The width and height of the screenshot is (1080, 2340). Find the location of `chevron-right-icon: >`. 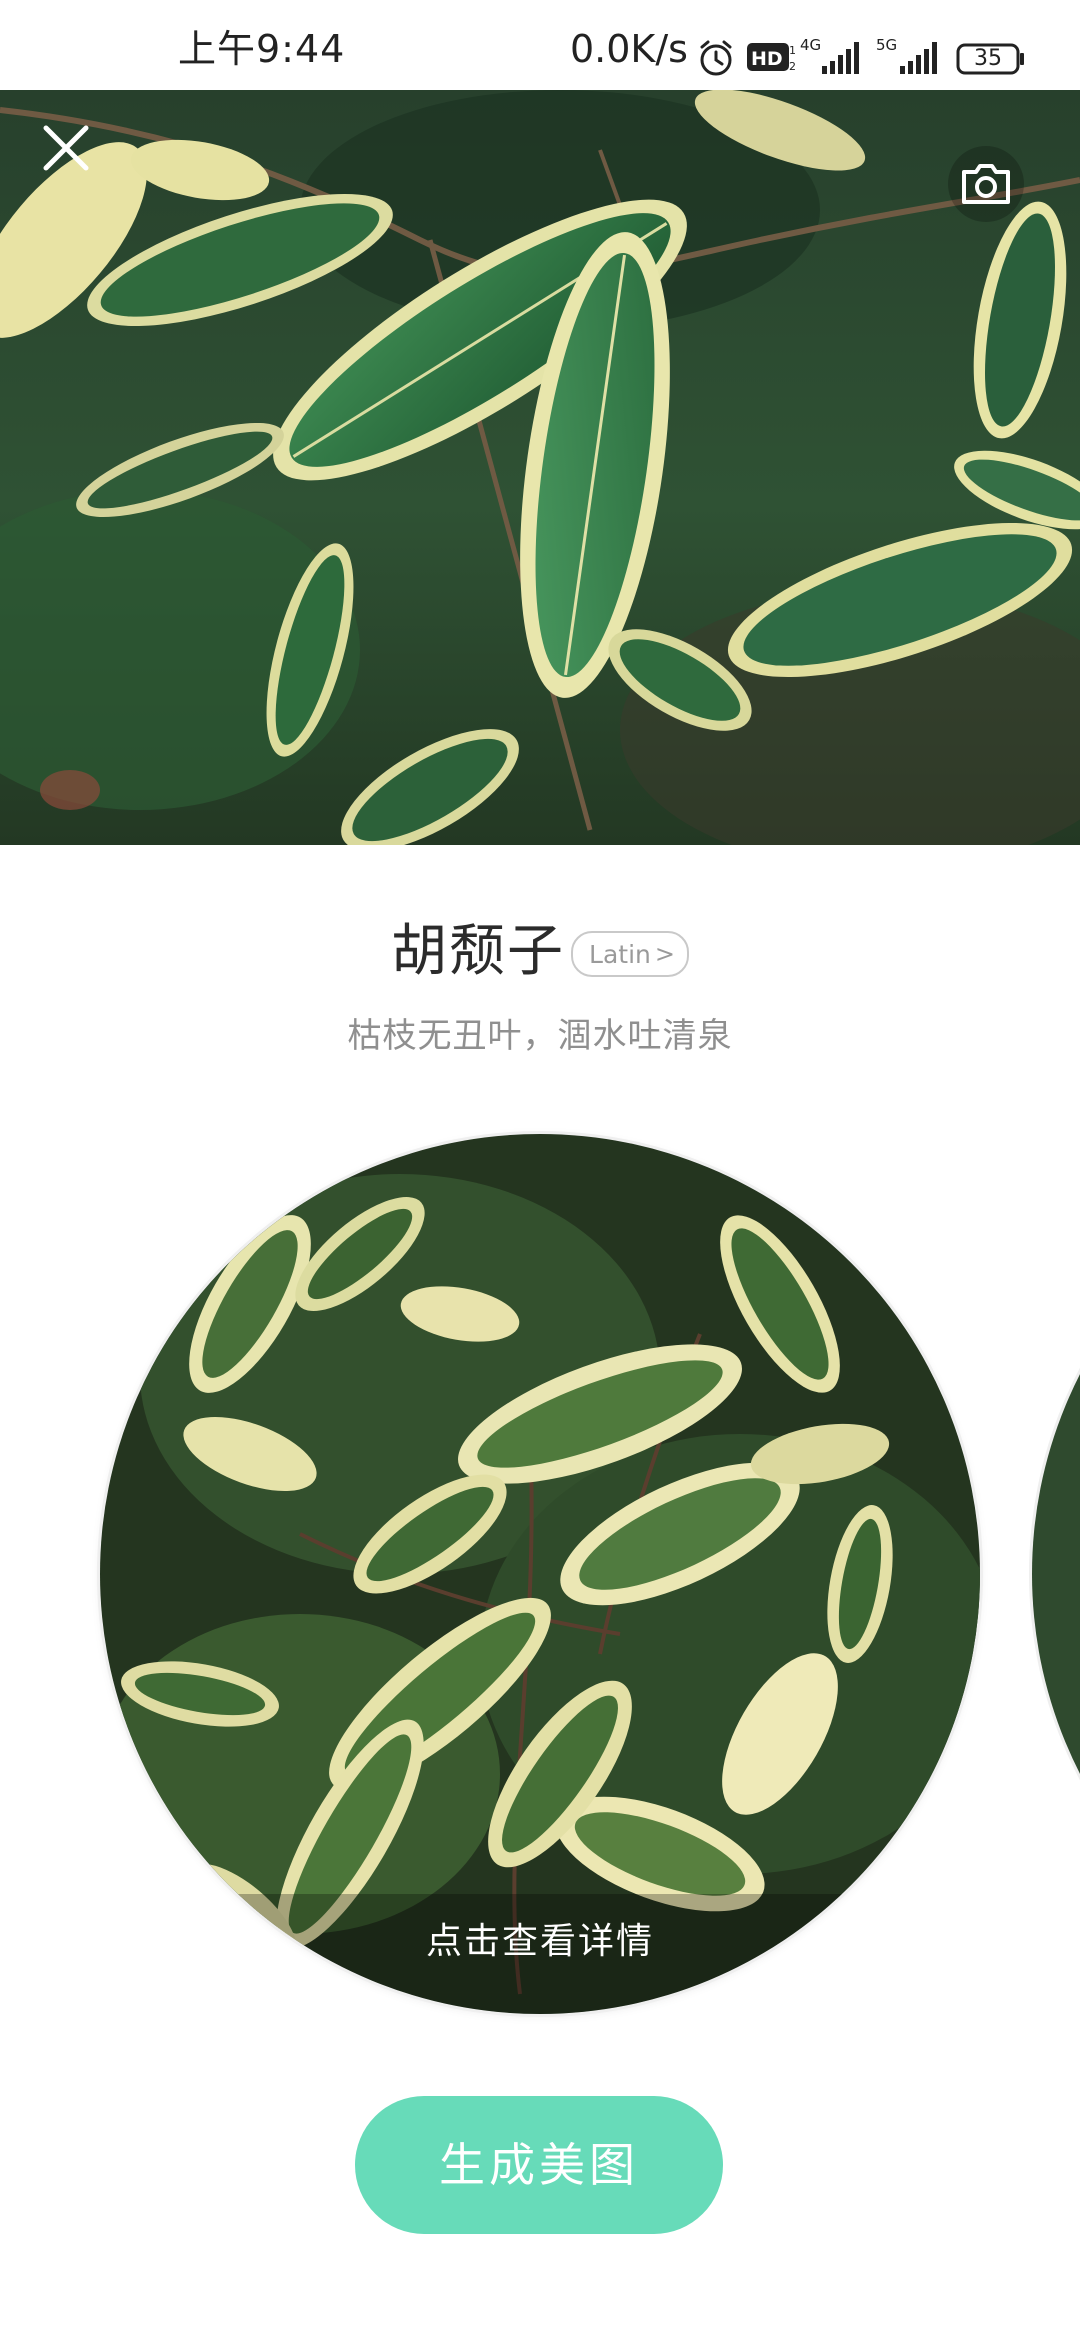

chevron-right-icon: > is located at coordinates (664, 954).